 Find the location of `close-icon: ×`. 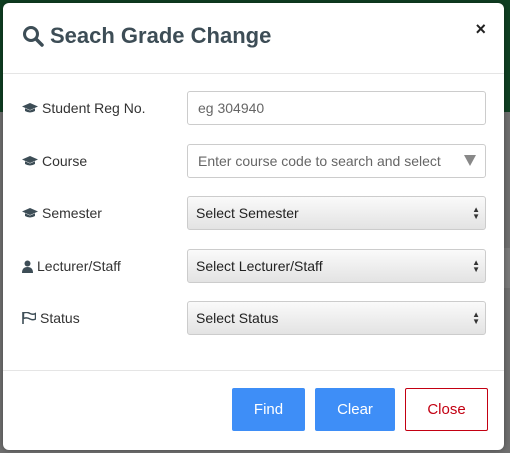

close-icon: × is located at coordinates (480, 29).